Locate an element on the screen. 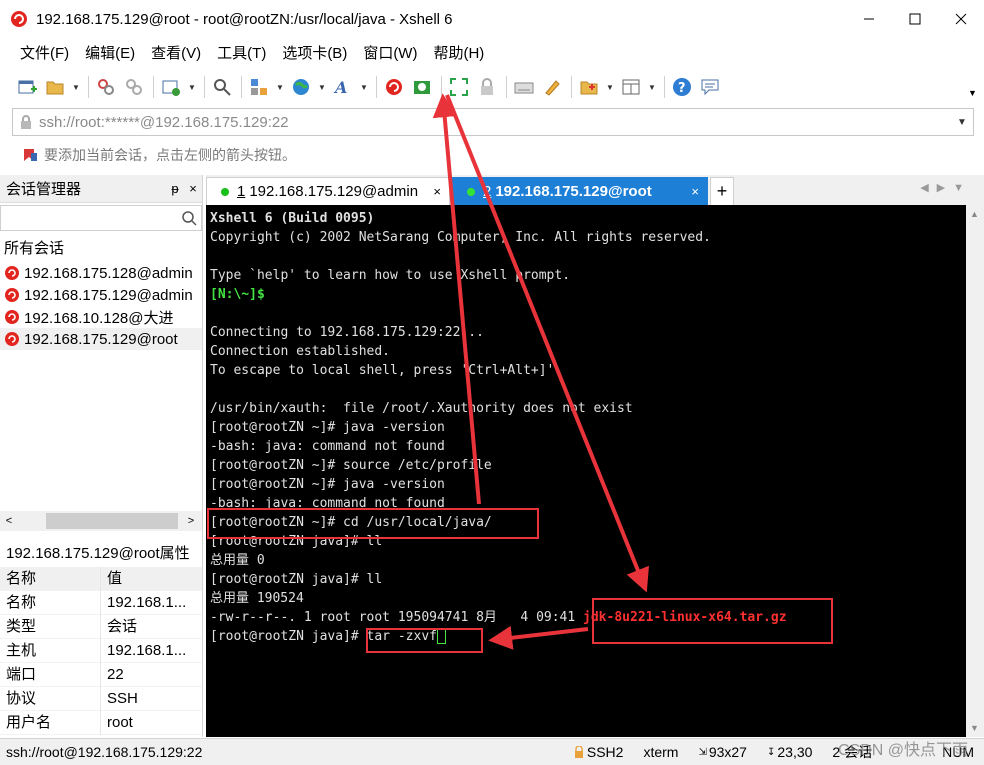 Image resolution: width=984 pixels, height=765 pixels. terminal-line: [N:\~]$ is located at coordinates (237, 294).